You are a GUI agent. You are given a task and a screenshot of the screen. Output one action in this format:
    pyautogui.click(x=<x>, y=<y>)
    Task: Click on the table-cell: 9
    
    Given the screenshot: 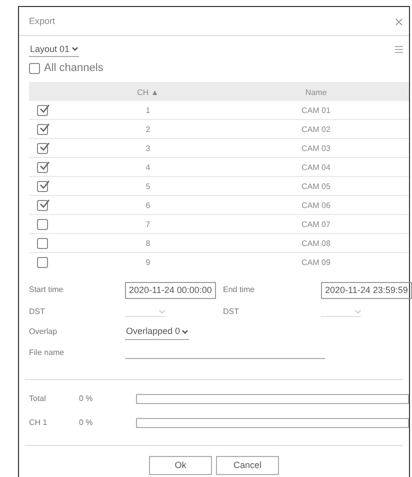 What is the action you would take?
    pyautogui.click(x=148, y=260)
    